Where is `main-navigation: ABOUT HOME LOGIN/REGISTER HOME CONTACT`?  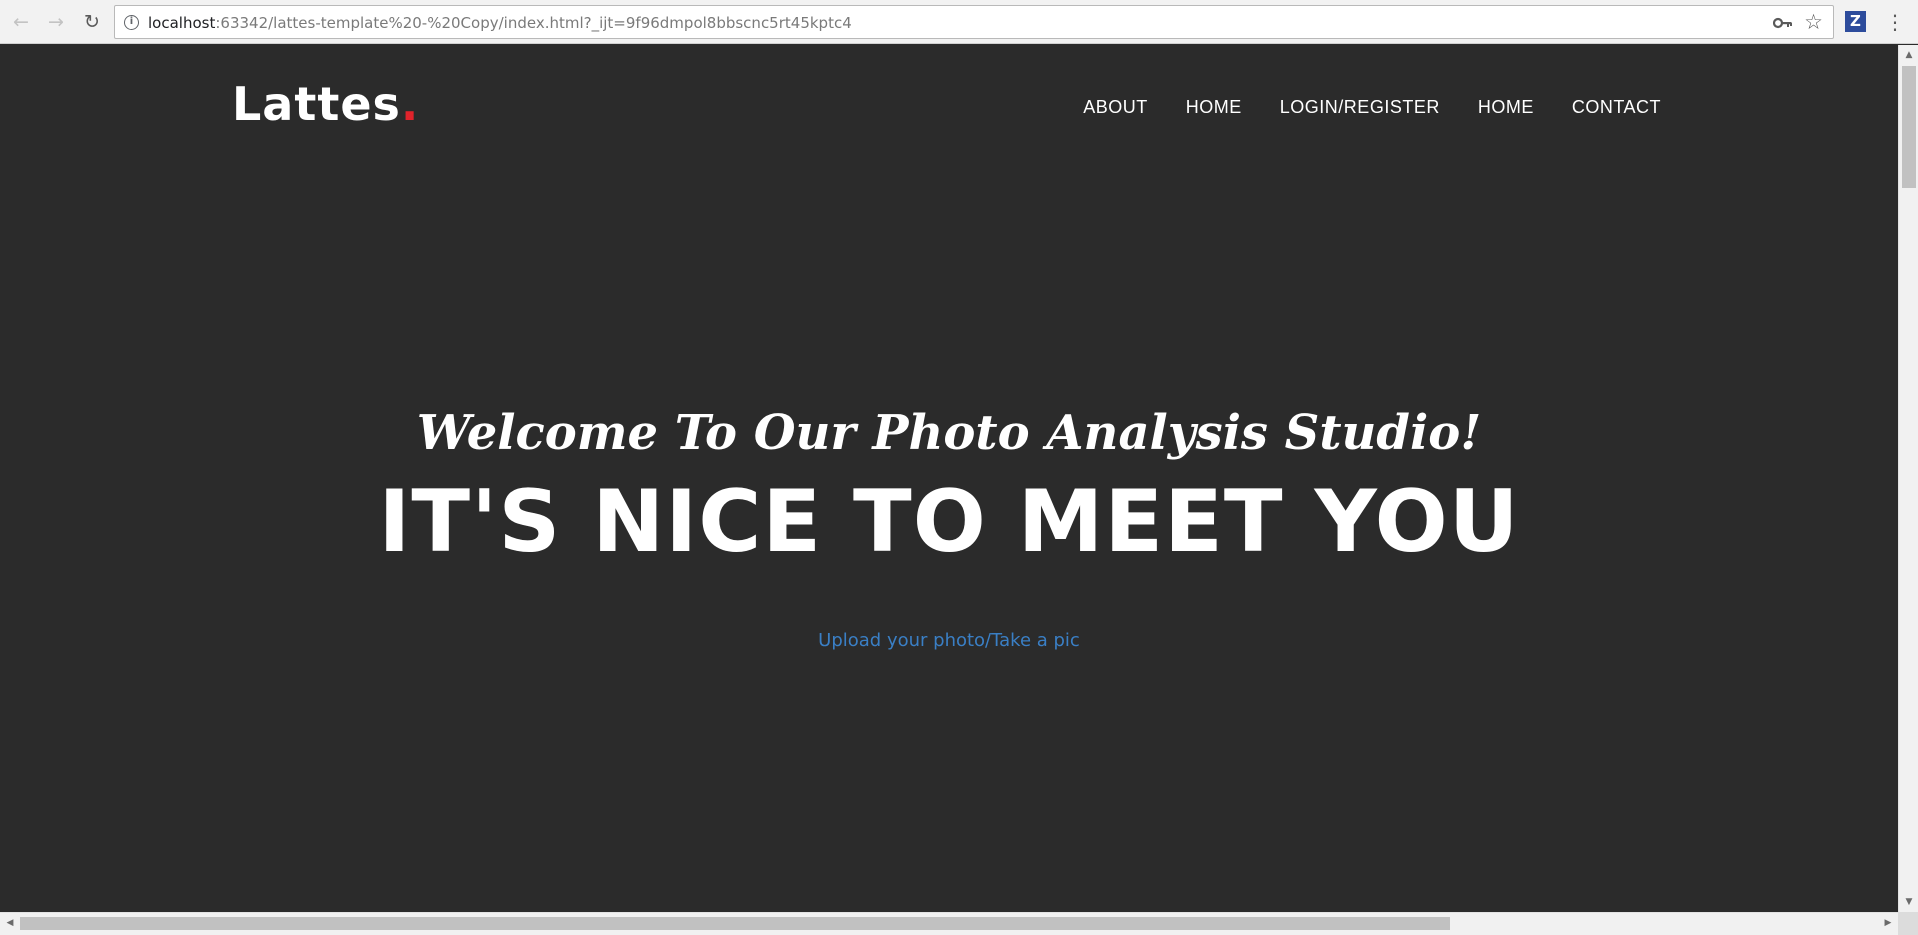 main-navigation: ABOUT HOME LOGIN/REGISTER HOME CONTACT is located at coordinates (1372, 107).